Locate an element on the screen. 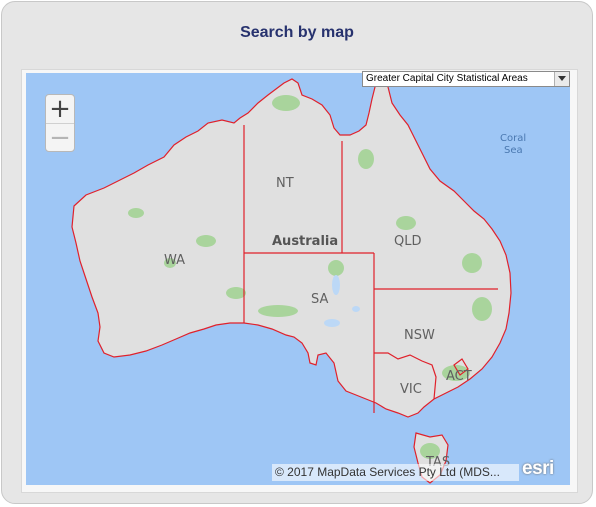 This screenshot has width=596, height=507. region-type-select: Greater Capital City Statistical Areas is located at coordinates (466, 79).